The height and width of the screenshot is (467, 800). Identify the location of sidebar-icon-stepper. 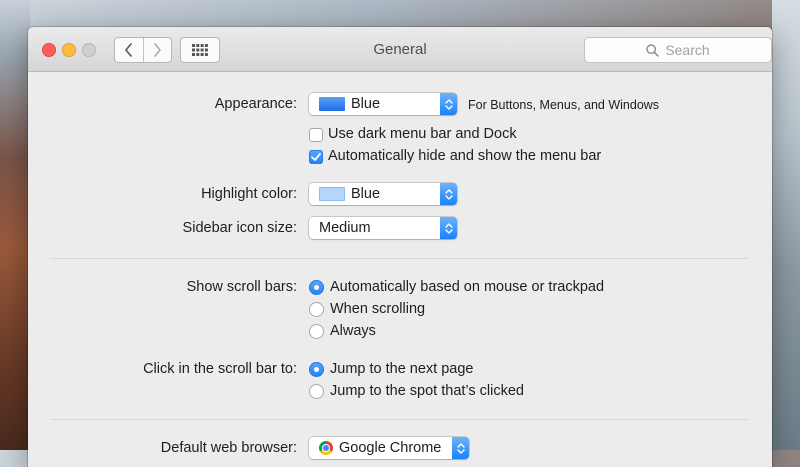
(448, 228).